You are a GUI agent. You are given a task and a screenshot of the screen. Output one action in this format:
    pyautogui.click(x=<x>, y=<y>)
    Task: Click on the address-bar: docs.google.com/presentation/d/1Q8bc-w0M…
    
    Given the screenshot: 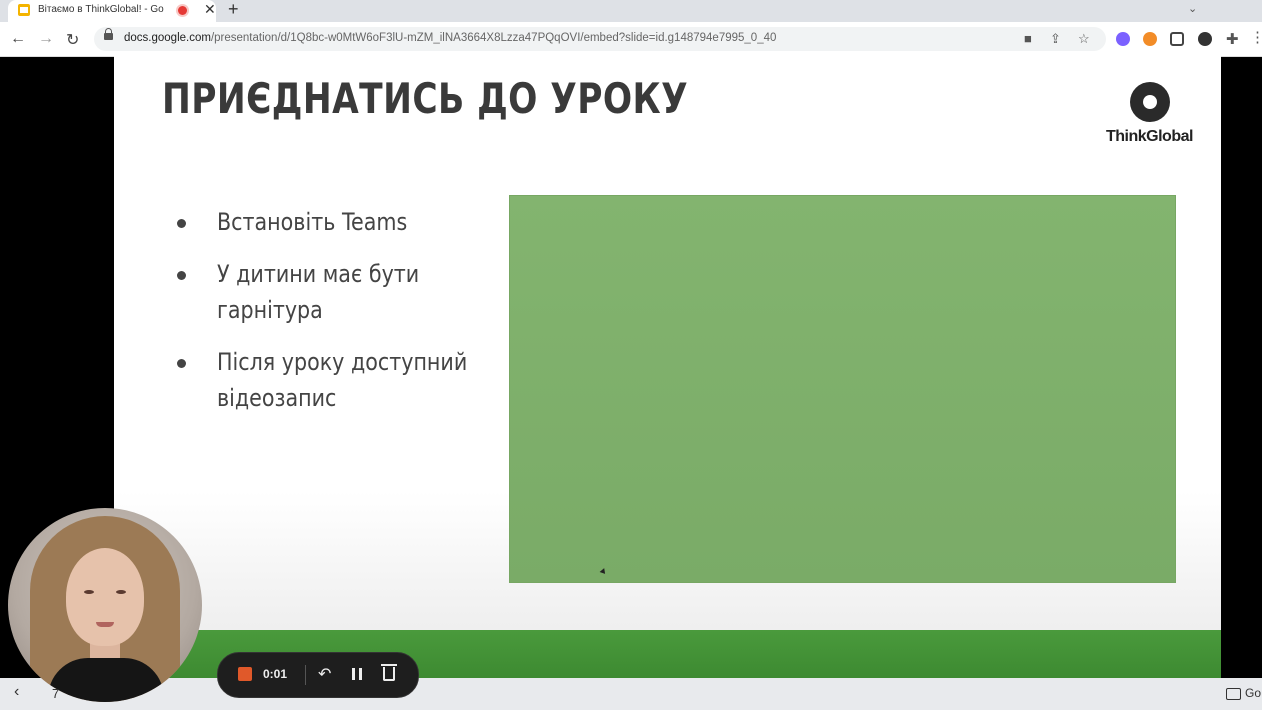 What is the action you would take?
    pyautogui.click(x=600, y=39)
    